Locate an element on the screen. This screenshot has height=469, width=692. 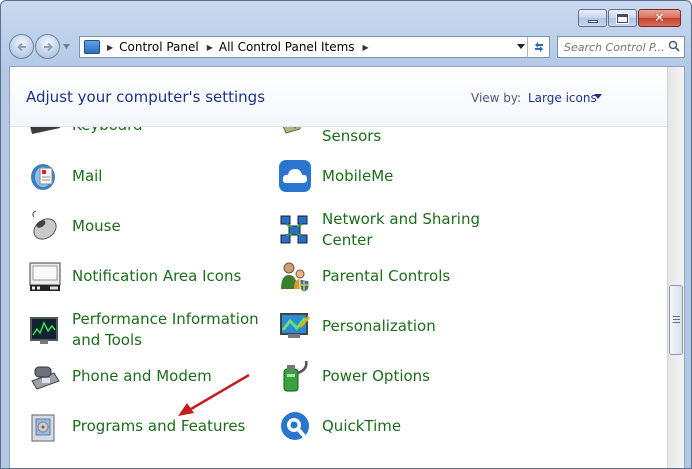
item-label: Network and Sharing Center is located at coordinates (422, 230).